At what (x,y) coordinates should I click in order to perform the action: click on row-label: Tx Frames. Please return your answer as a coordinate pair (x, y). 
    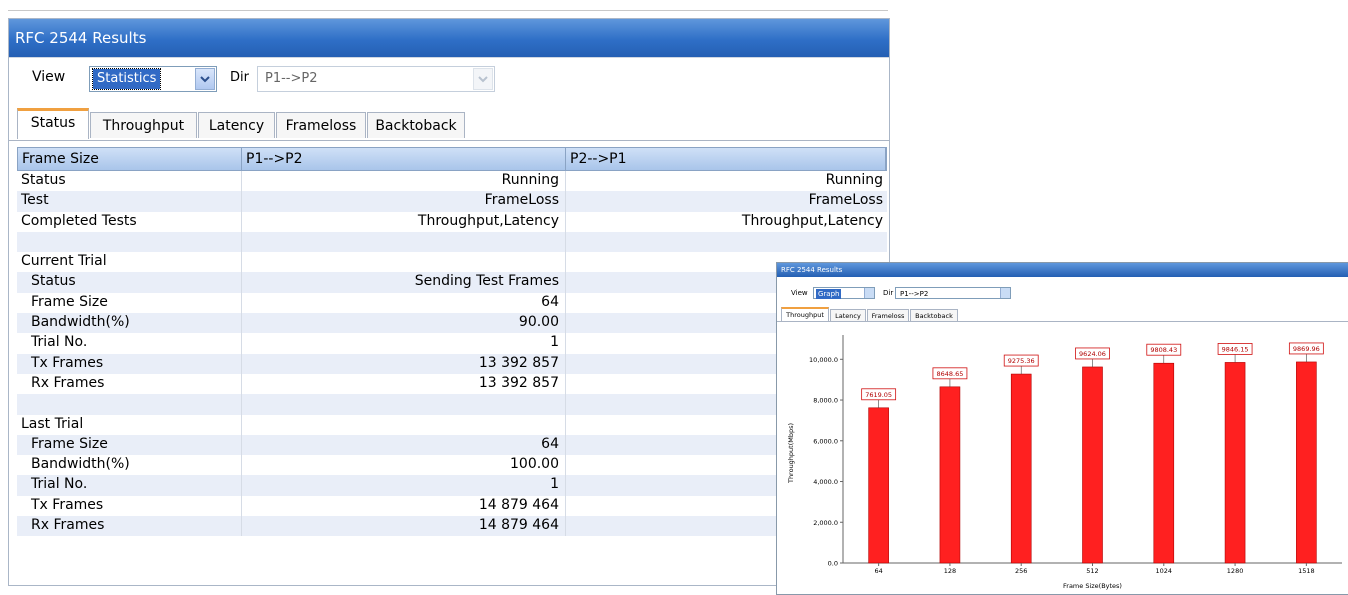
    Looking at the image, I should click on (67, 362).